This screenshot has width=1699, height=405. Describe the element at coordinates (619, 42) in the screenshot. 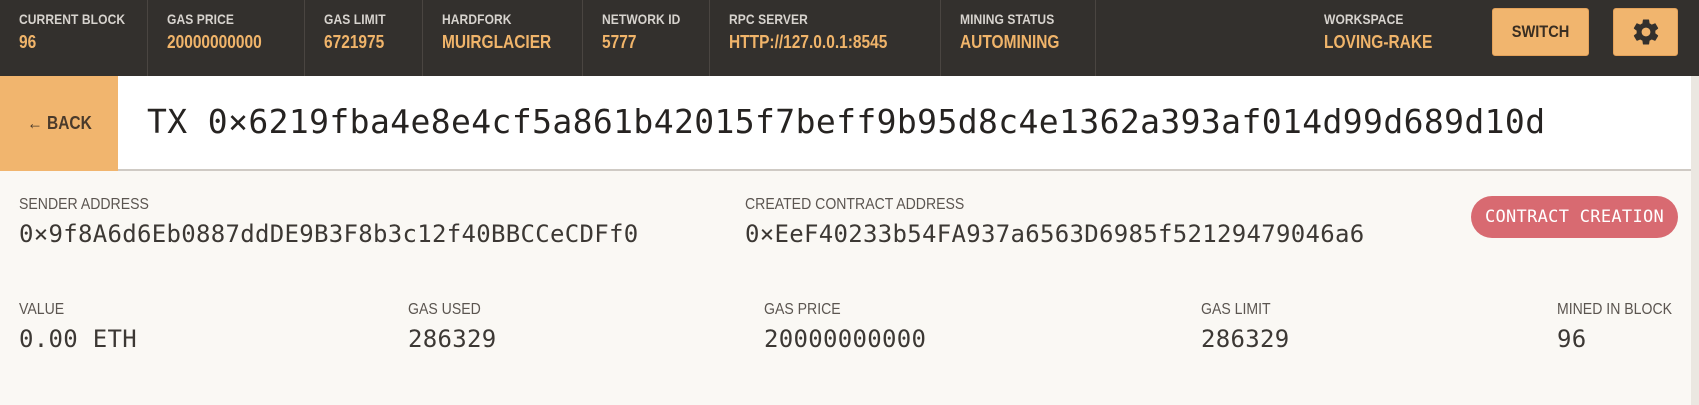

I see `stat-value: 5777` at that location.